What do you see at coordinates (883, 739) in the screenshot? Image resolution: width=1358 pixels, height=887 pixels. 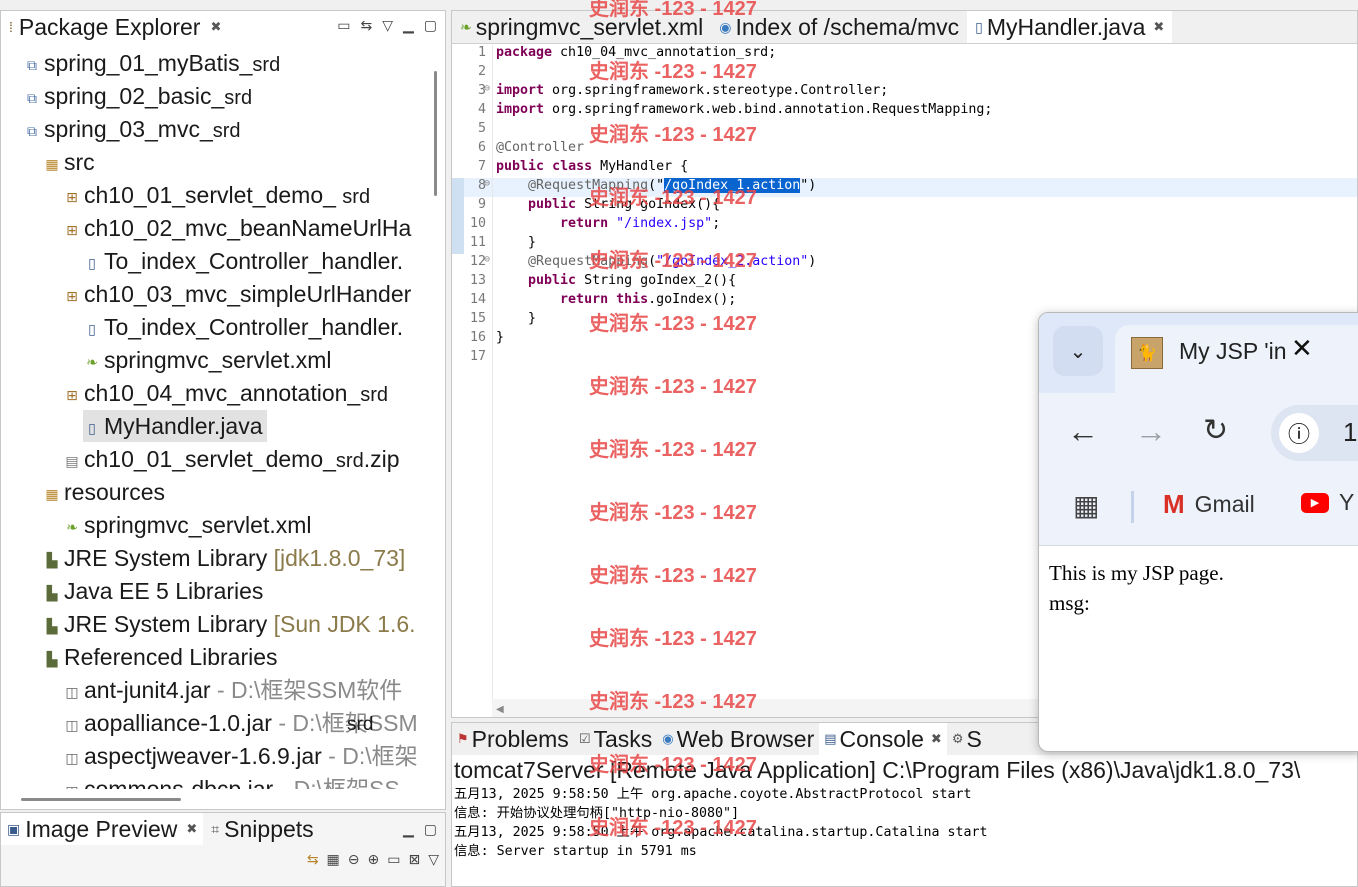 I see `tab-console: ▤ Console ✖` at bounding box center [883, 739].